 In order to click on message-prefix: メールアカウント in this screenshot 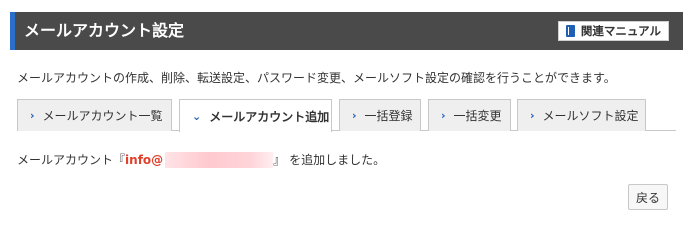, I will do `click(65, 160)`.